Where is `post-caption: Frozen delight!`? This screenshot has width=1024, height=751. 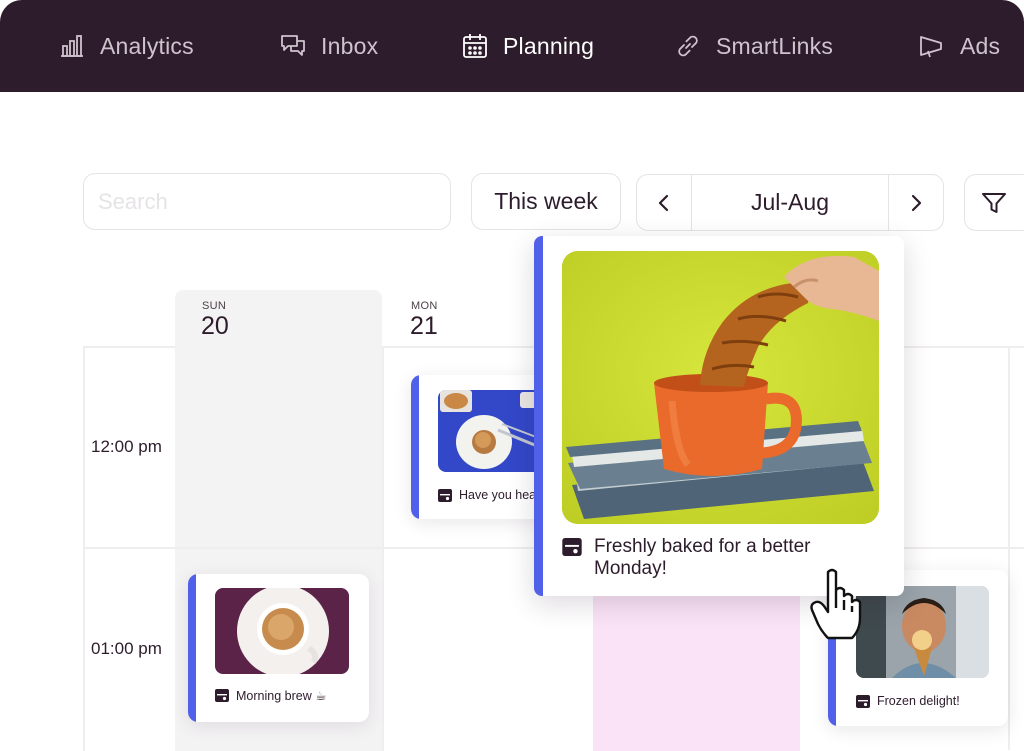 post-caption: Frozen delight! is located at coordinates (908, 701).